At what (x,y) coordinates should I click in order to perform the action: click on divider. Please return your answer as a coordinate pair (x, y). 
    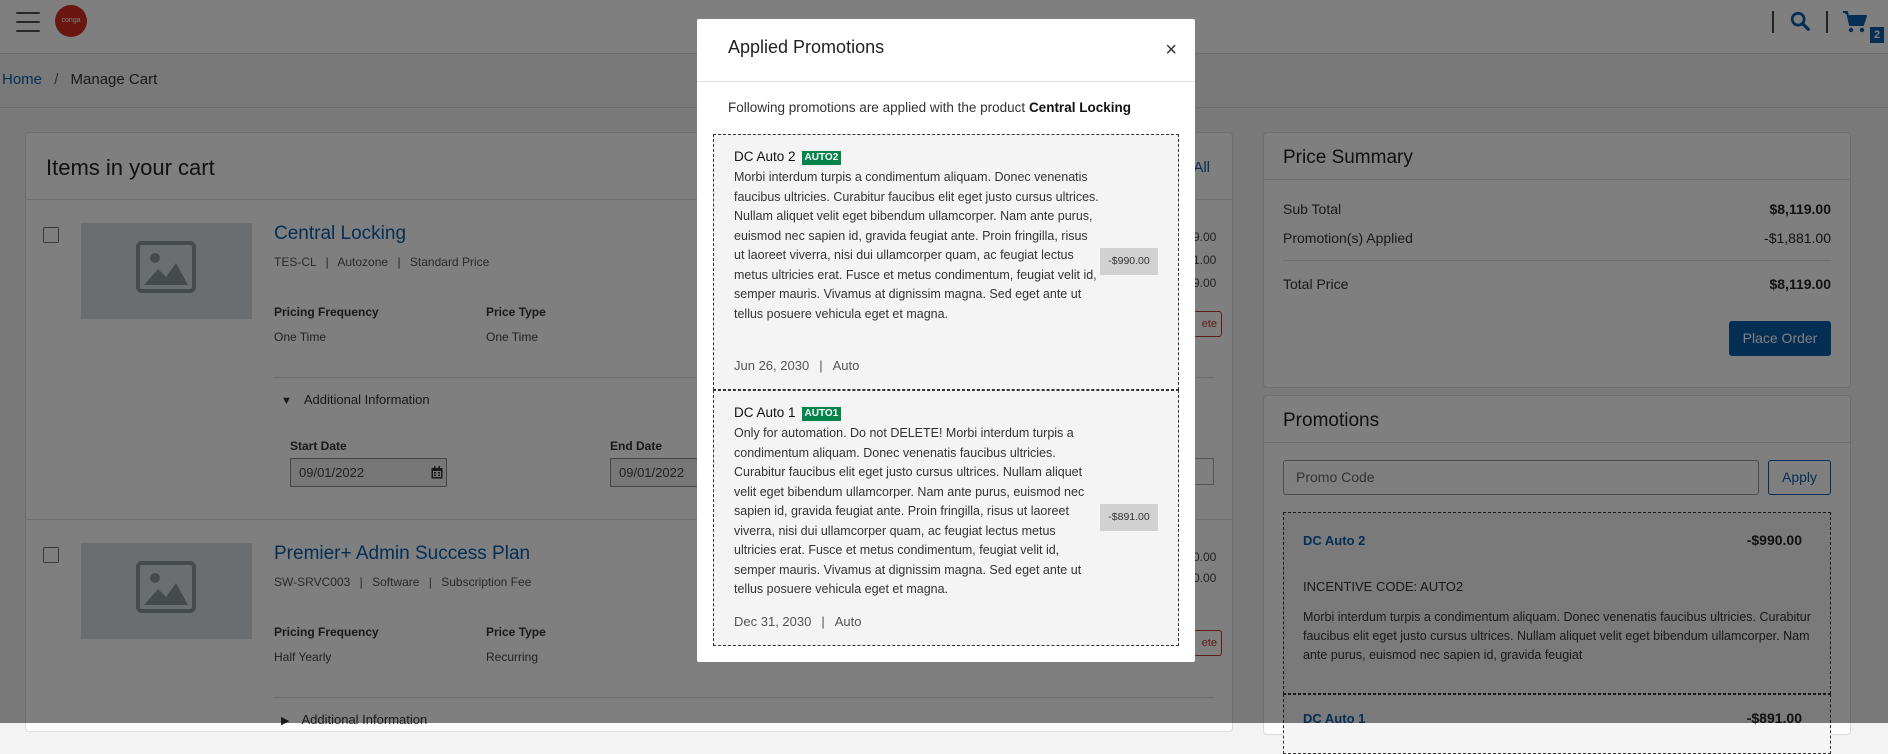
    Looking at the image, I should click on (946, 81).